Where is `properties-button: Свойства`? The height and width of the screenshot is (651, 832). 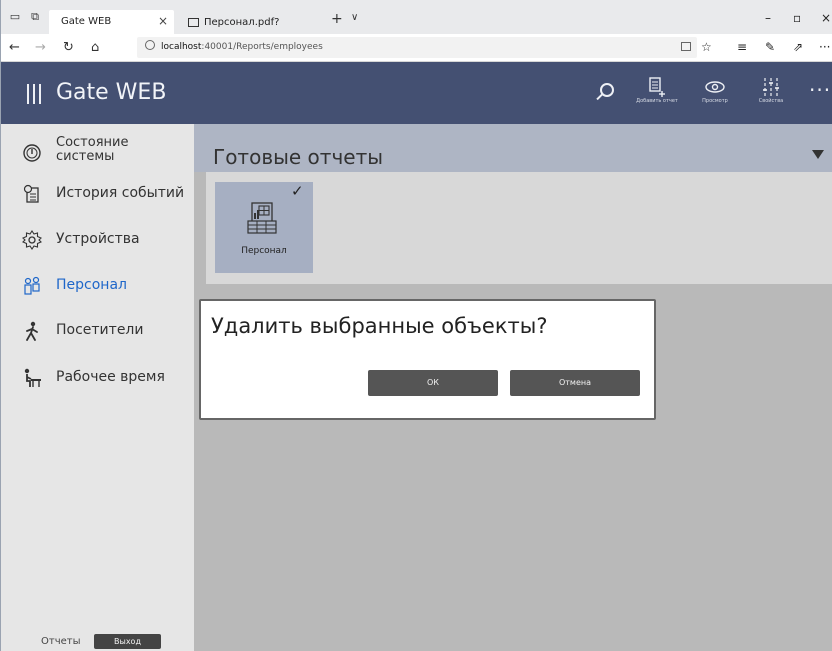 properties-button: Свойства is located at coordinates (771, 96).